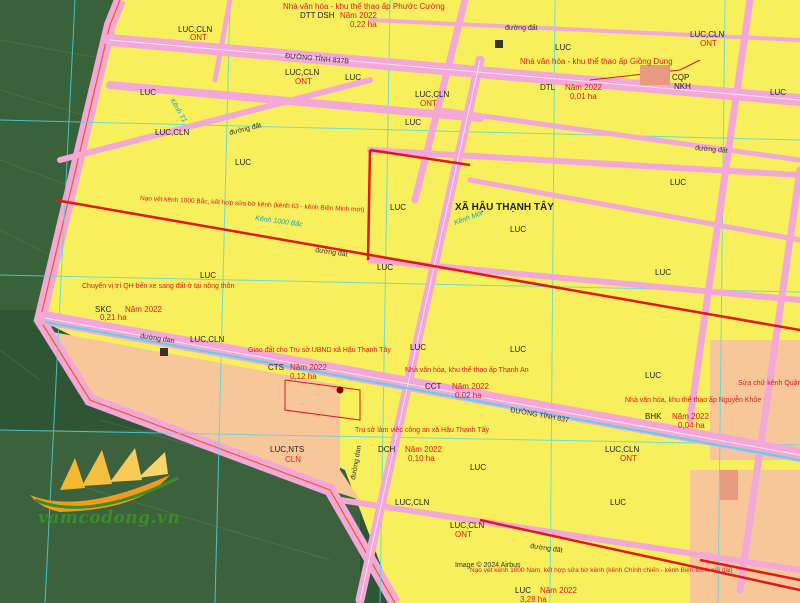 Image resolution: width=800 pixels, height=603 pixels. I want to click on svg-text: 0,21 ha, so click(113, 317).